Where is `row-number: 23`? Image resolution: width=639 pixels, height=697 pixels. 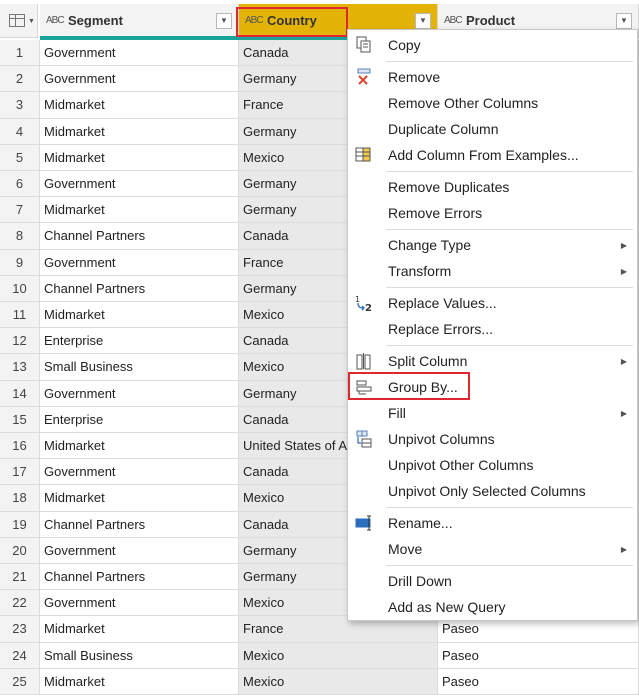
row-number: 23 is located at coordinates (20, 629).